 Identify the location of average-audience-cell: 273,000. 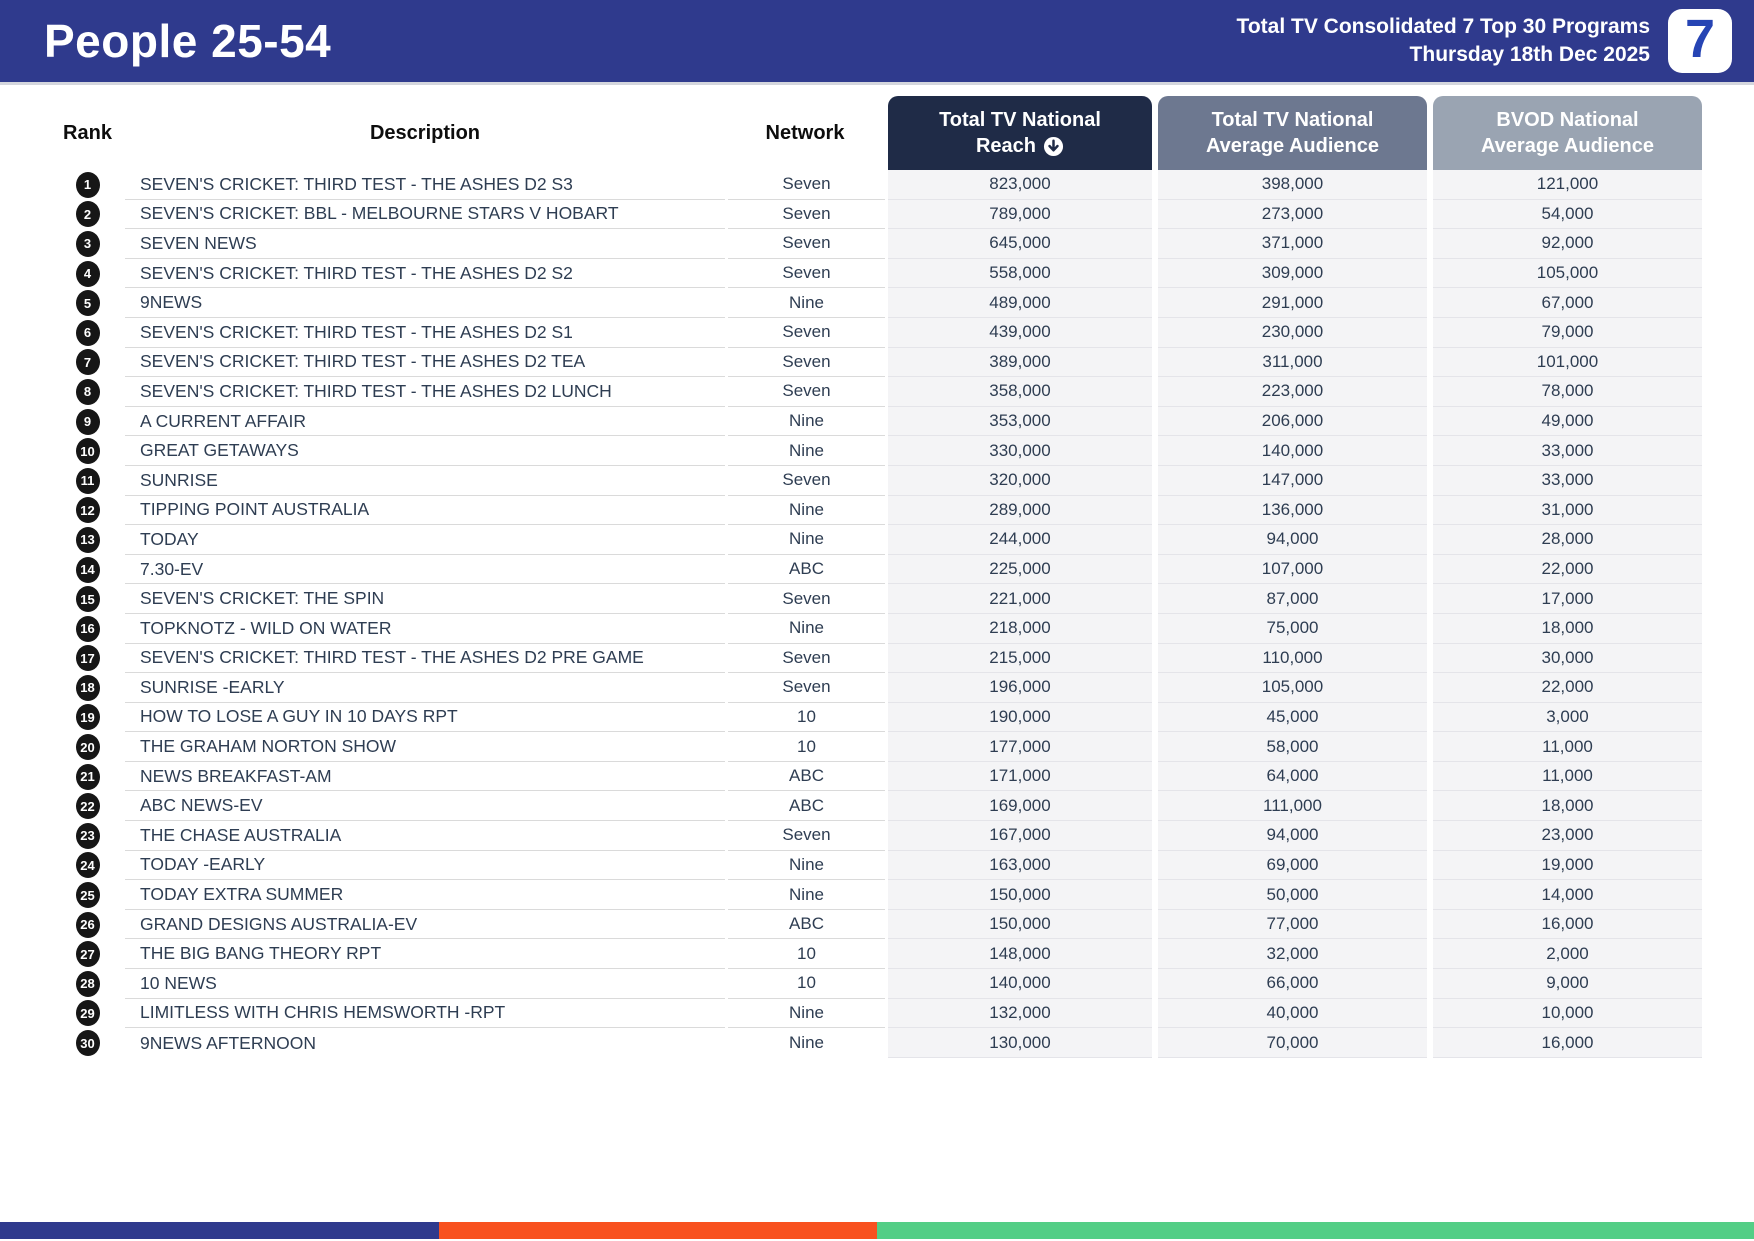
(1292, 214).